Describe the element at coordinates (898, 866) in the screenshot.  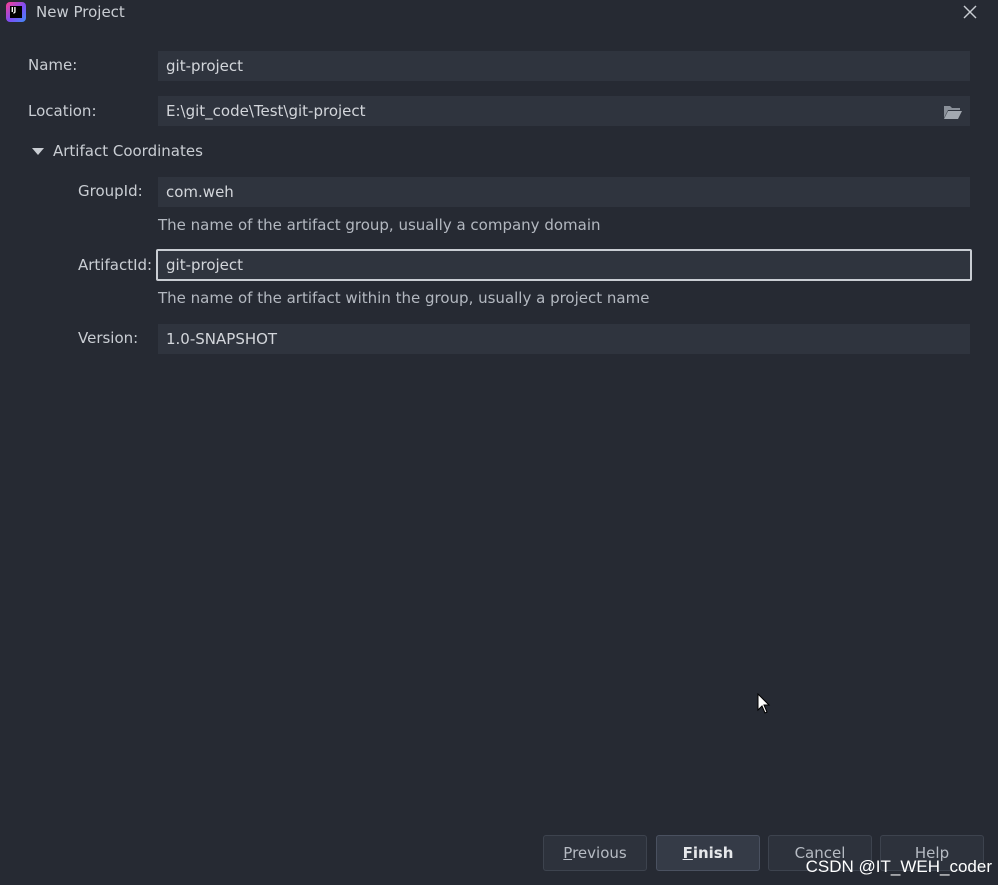
I see `watermark: CSDN @IT_WEH_coder` at that location.